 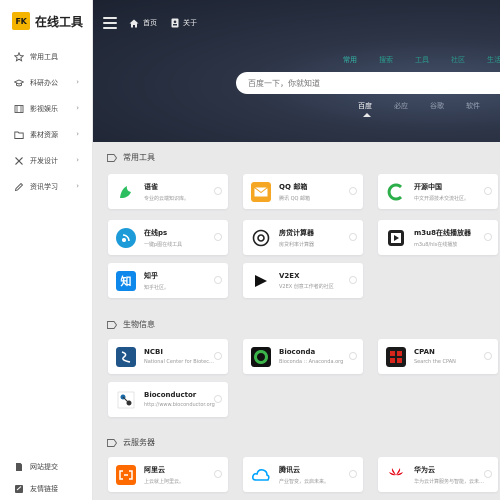 I want to click on card-name: Bioconda, so click(x=297, y=352).